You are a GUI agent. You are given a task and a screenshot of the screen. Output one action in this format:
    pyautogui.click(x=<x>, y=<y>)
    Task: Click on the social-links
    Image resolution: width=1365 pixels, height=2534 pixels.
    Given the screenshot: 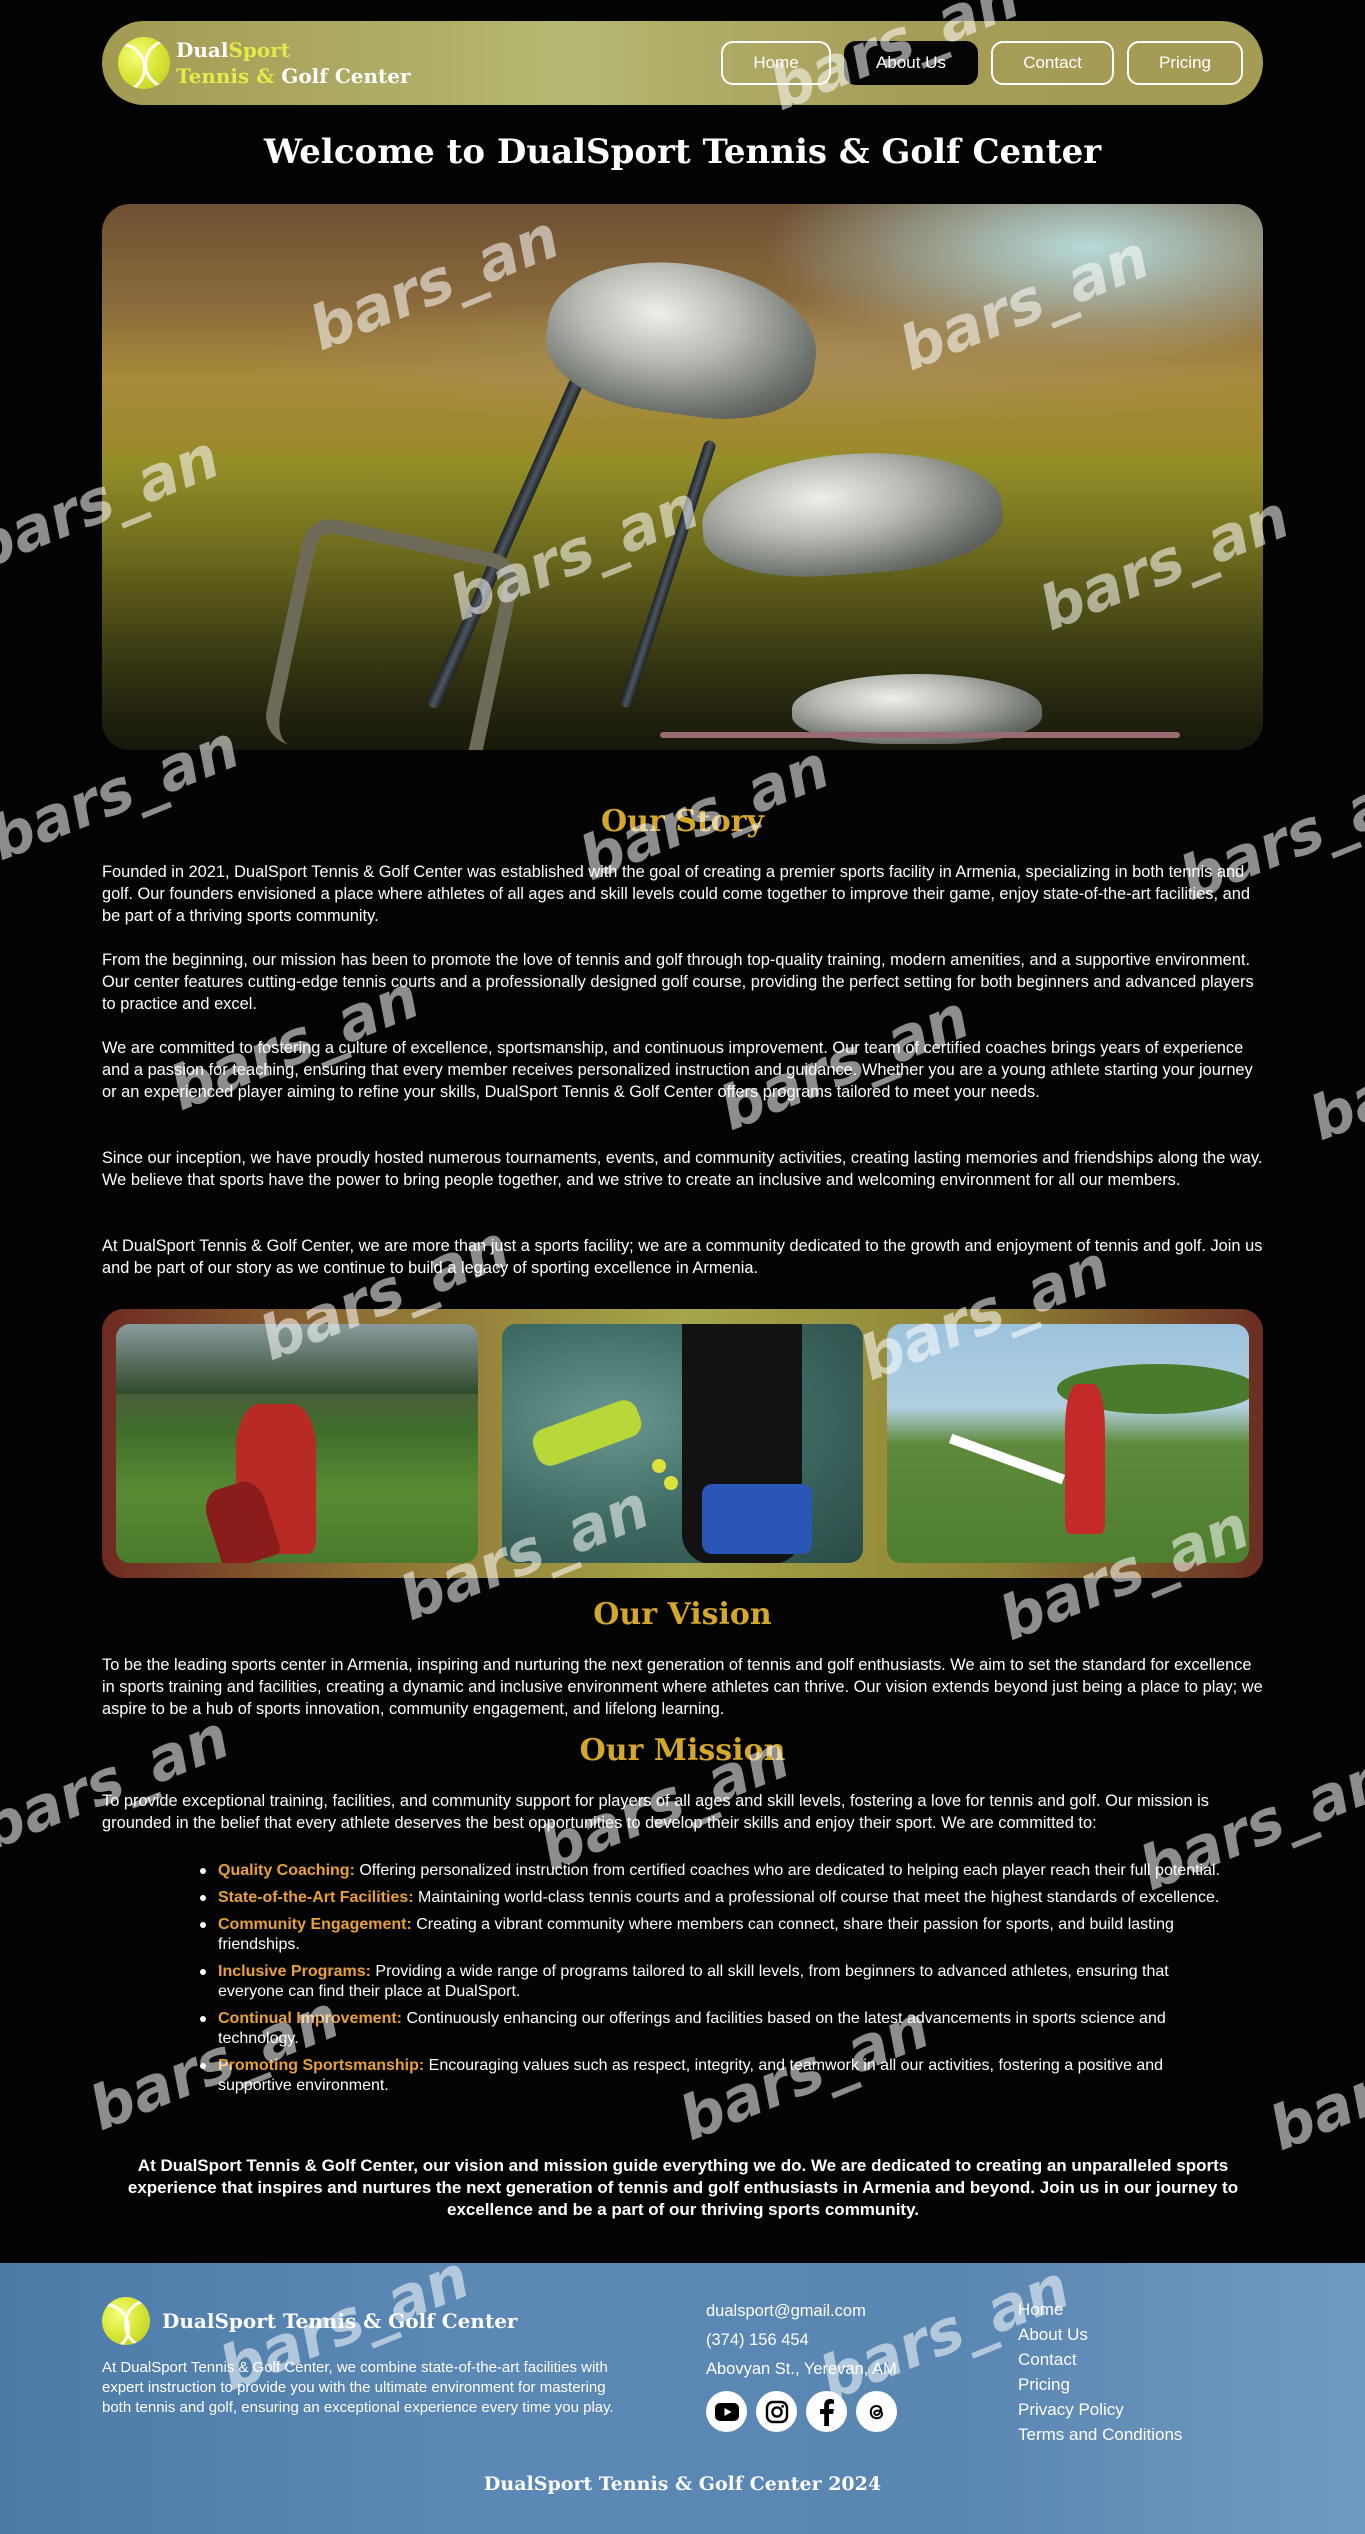 What is the action you would take?
    pyautogui.click(x=801, y=2411)
    